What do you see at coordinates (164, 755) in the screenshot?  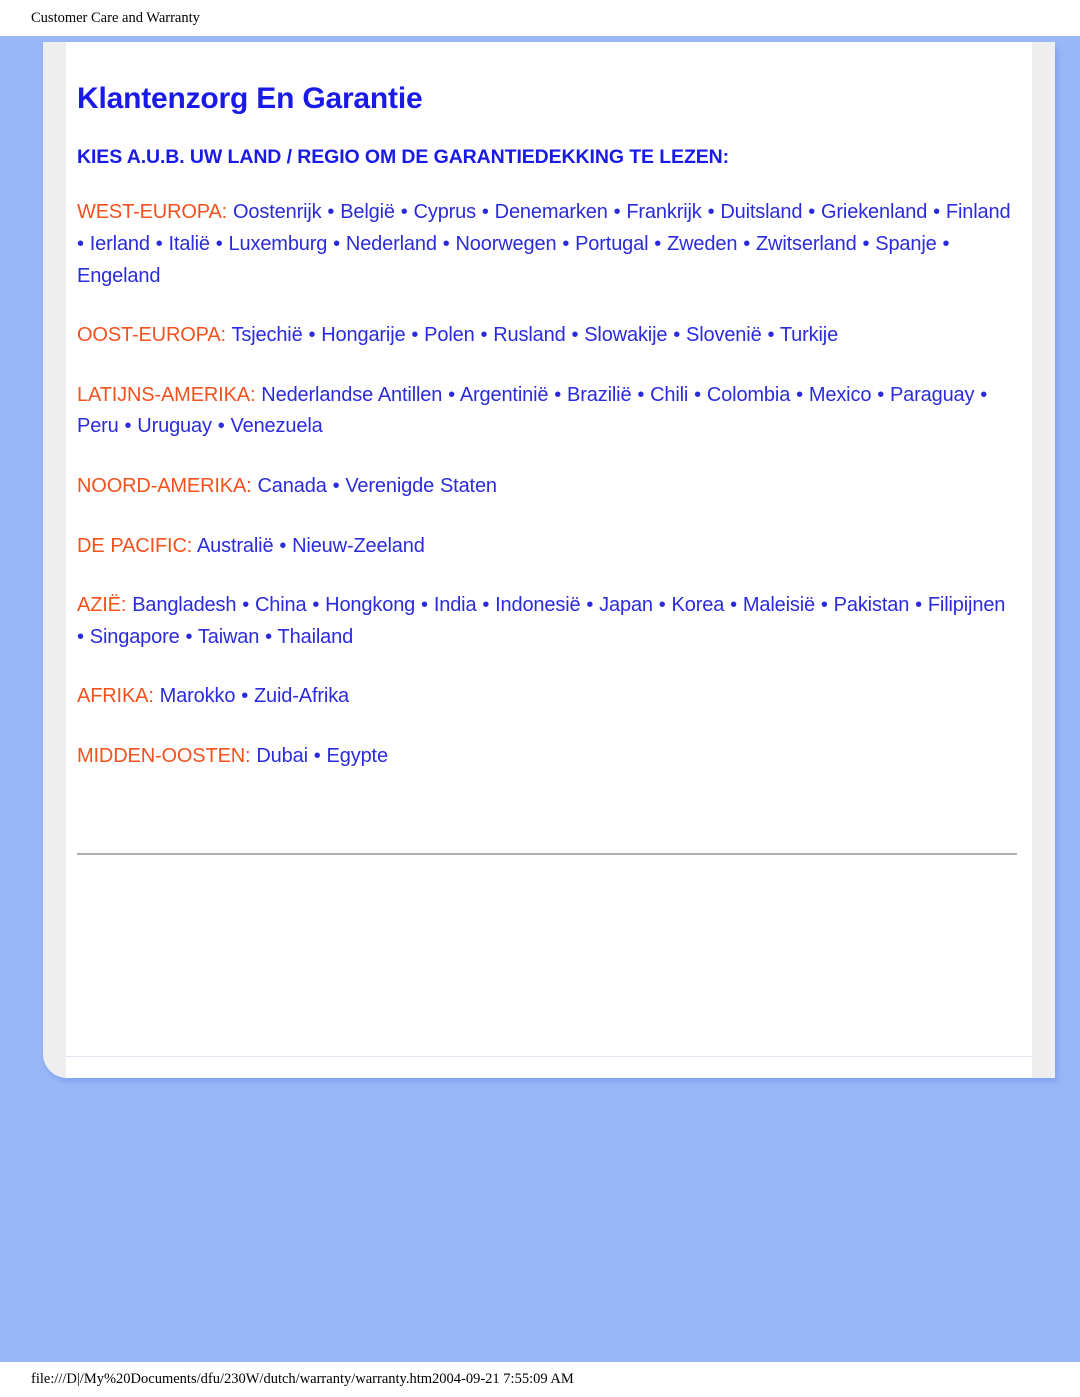 I see `region-label: MIDDEN-OOSTEN:` at bounding box center [164, 755].